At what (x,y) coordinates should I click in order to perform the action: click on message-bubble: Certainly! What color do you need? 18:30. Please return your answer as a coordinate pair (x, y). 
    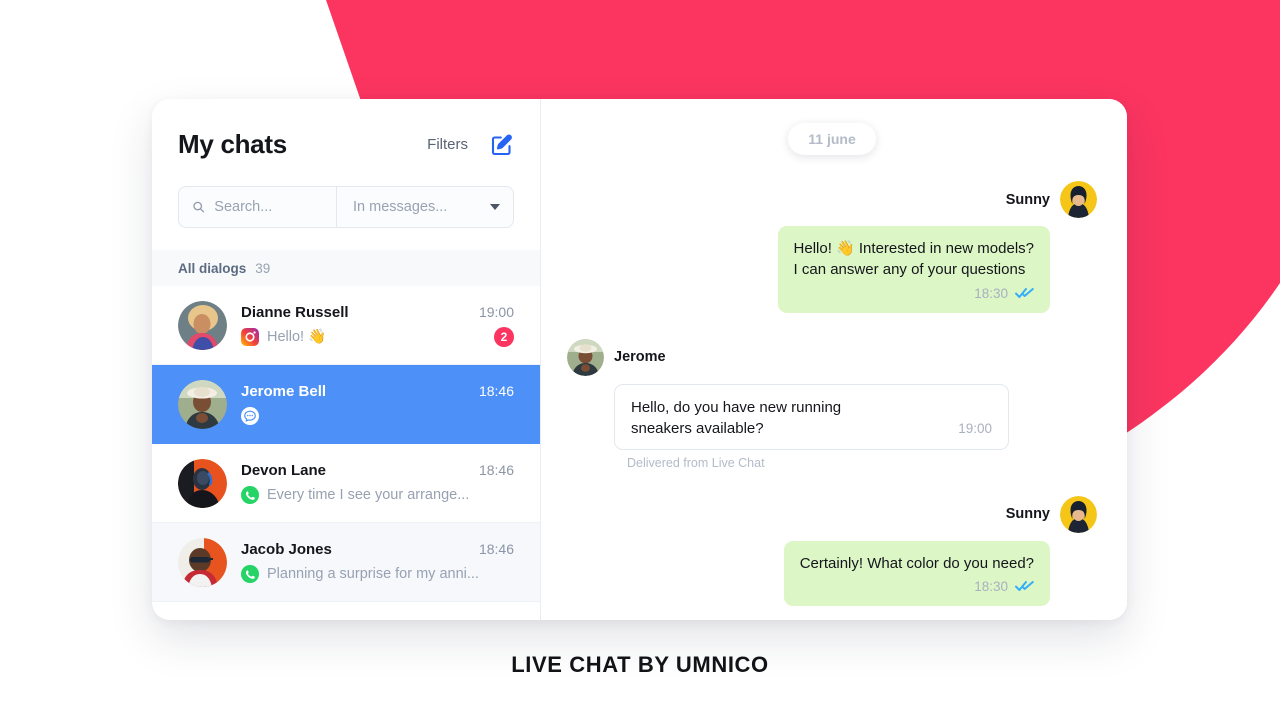
    Looking at the image, I should click on (916, 573).